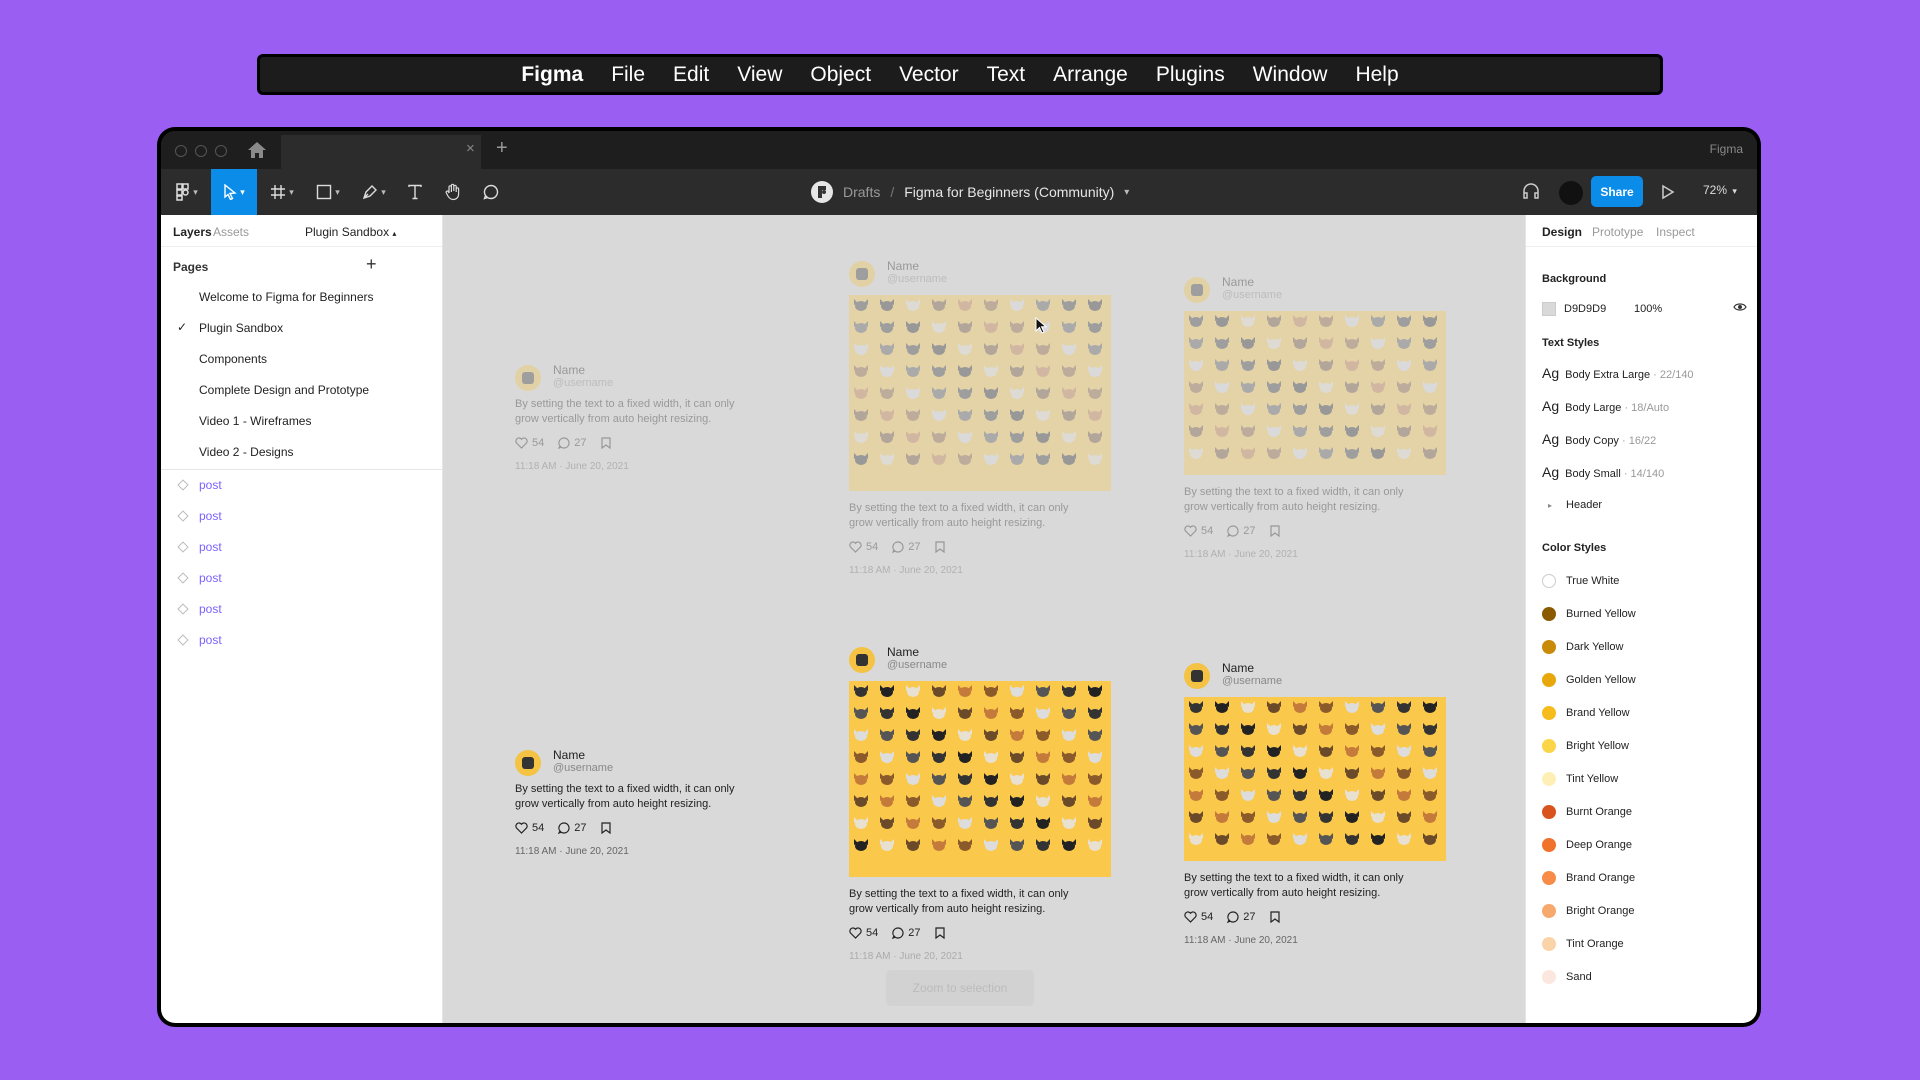  Describe the element at coordinates (282, 192) in the screenshot. I see `frame-tool-button: ▾` at that location.